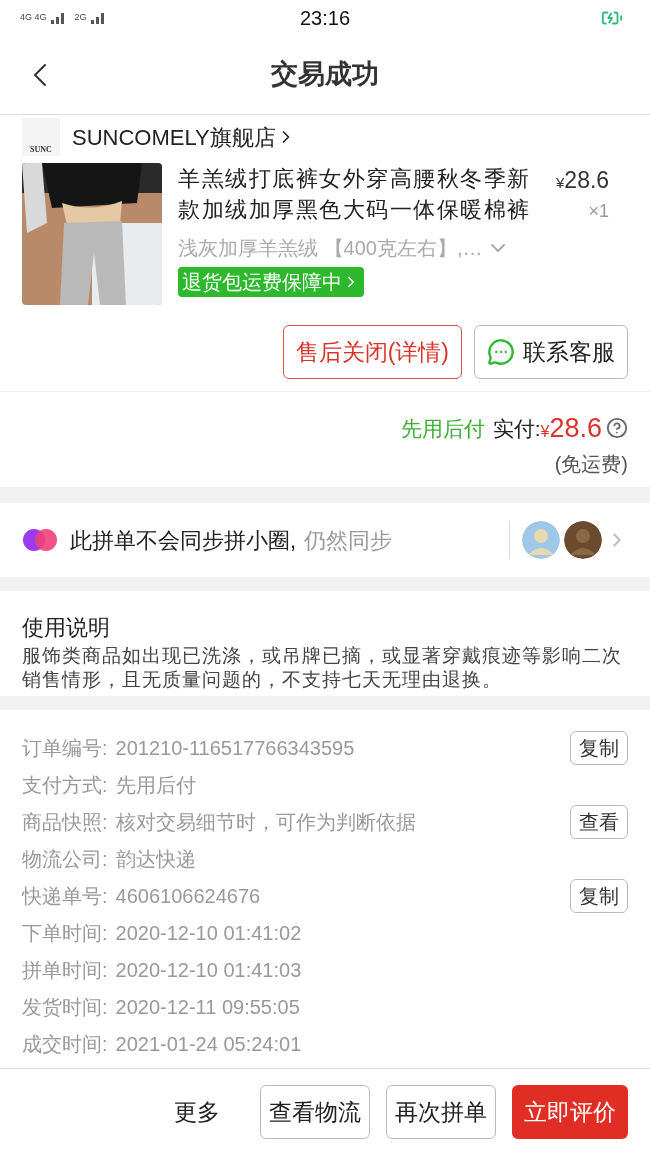 Image resolution: width=650 pixels, height=1155 pixels. Describe the element at coordinates (197, 1112) in the screenshot. I see `bottom-action-button: 更多` at that location.